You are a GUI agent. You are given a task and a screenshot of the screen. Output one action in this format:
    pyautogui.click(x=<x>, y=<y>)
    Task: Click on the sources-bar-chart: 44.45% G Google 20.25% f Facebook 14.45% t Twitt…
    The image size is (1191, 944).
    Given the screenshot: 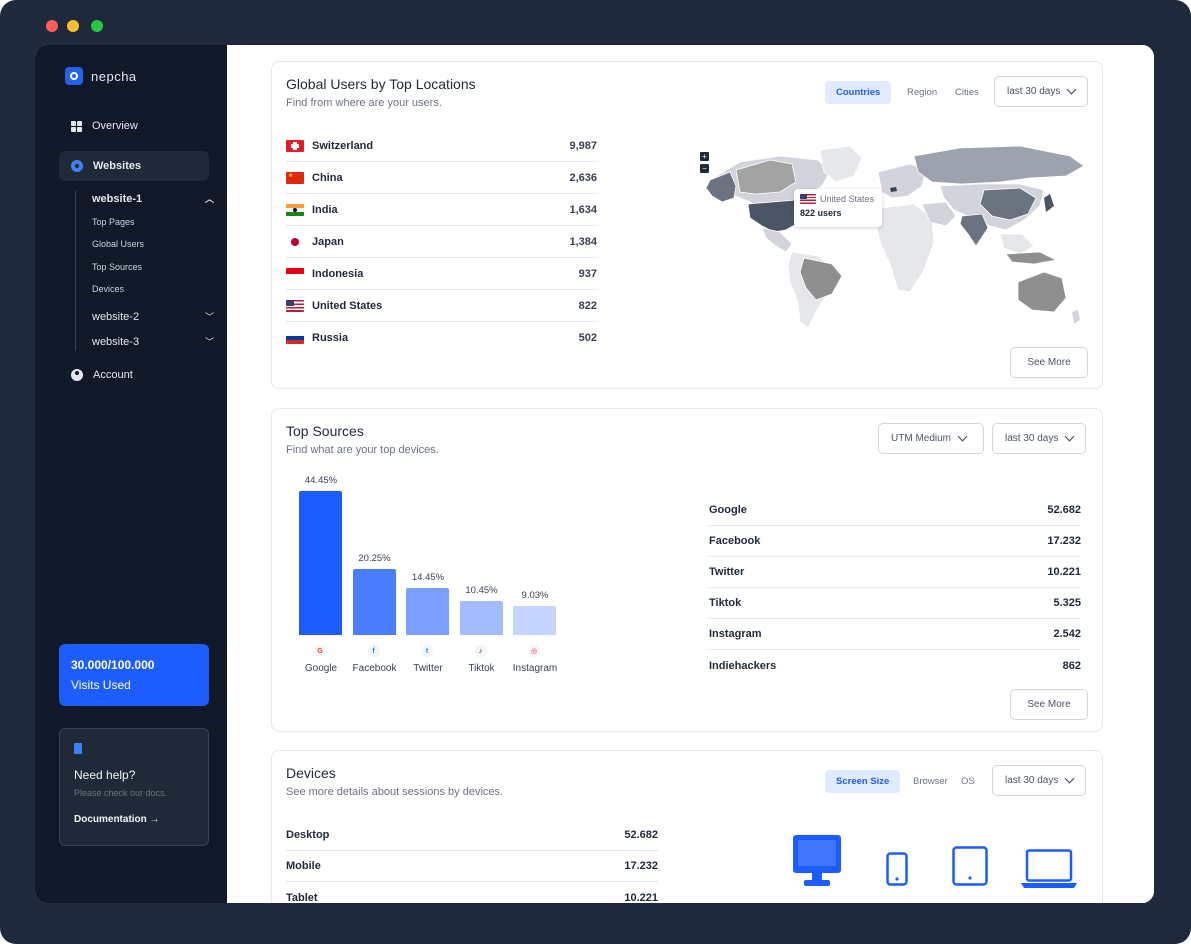 What is the action you would take?
    pyautogui.click(x=482, y=571)
    